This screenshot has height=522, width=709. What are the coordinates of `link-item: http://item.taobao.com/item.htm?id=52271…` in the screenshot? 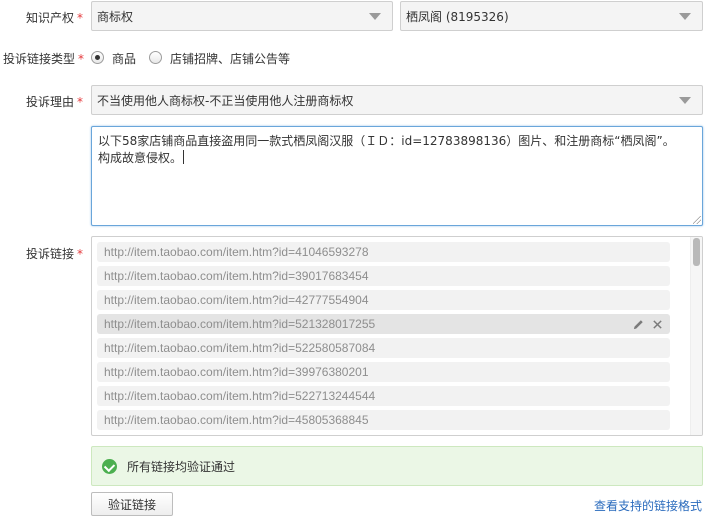 It's located at (383, 396).